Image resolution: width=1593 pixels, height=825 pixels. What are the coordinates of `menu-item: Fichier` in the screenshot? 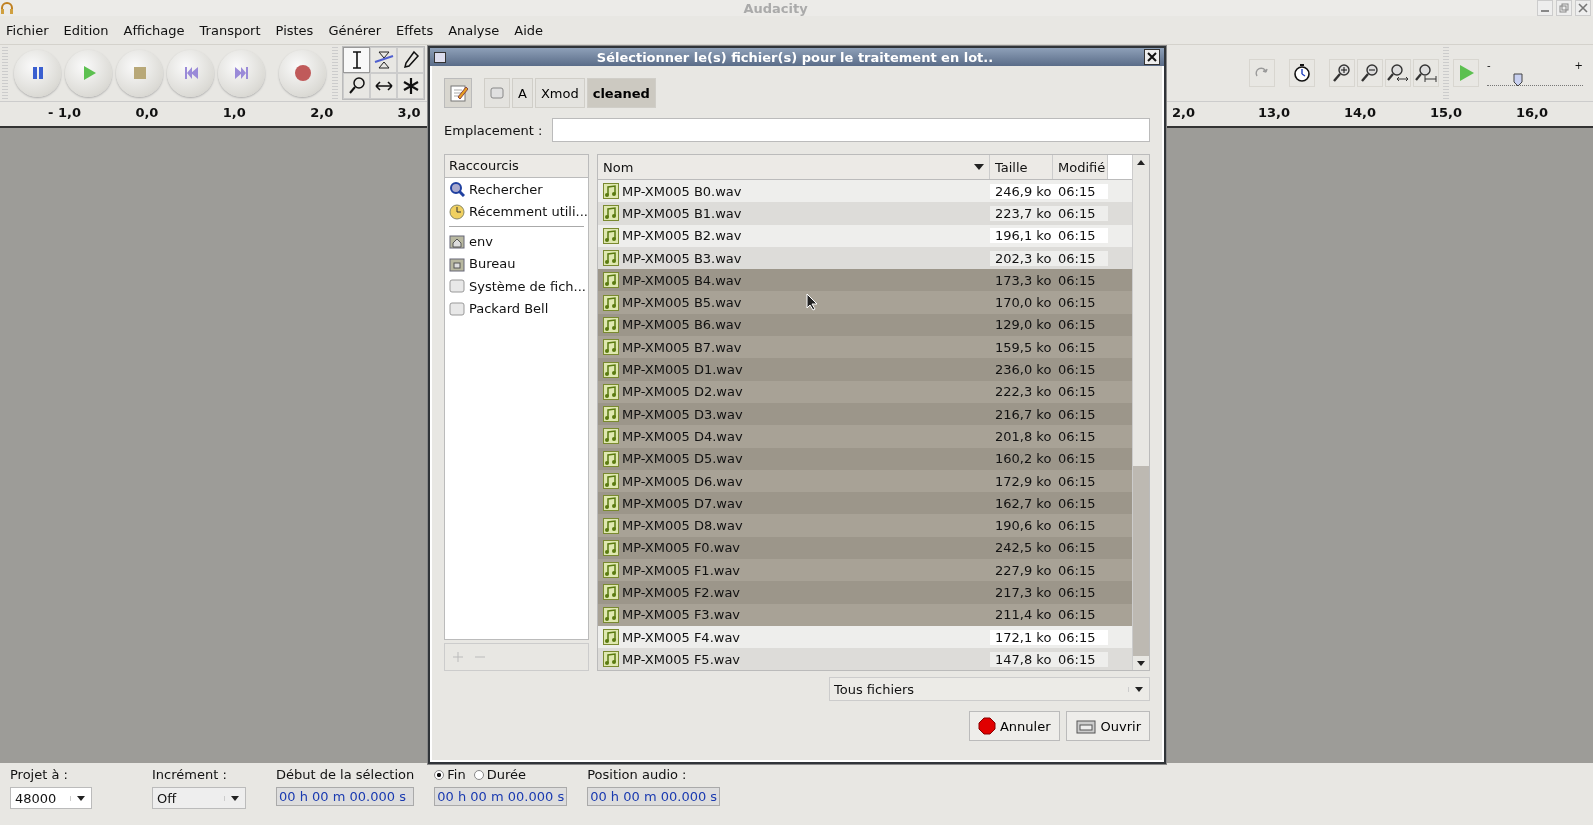 It's located at (27, 30).